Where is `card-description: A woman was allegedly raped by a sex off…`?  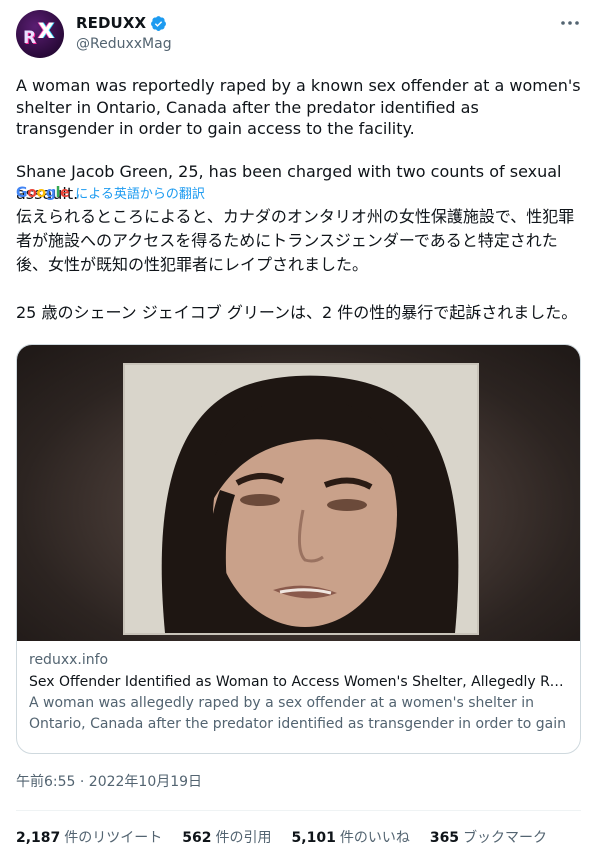 card-description: A woman was allegedly raped by a sex off… is located at coordinates (297, 713).